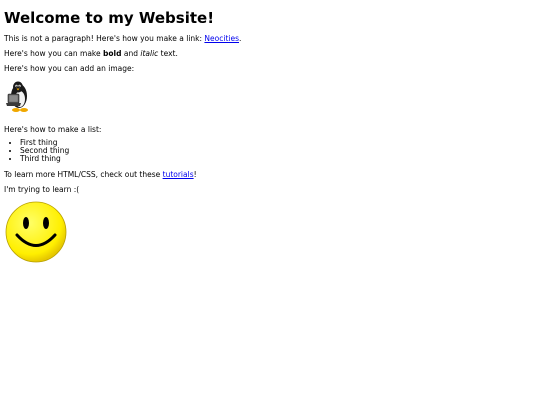 The image size is (540, 405). Describe the element at coordinates (53, 129) in the screenshot. I see `list-intro: Here's how to make a list:` at that location.